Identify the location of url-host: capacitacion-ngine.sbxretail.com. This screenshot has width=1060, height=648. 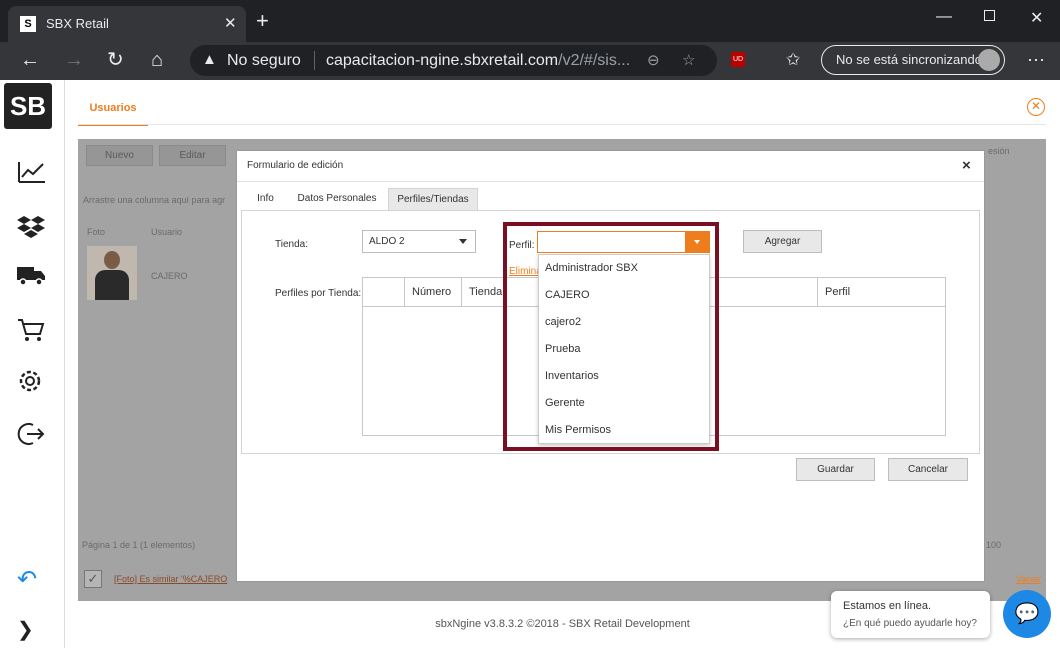
(442, 60).